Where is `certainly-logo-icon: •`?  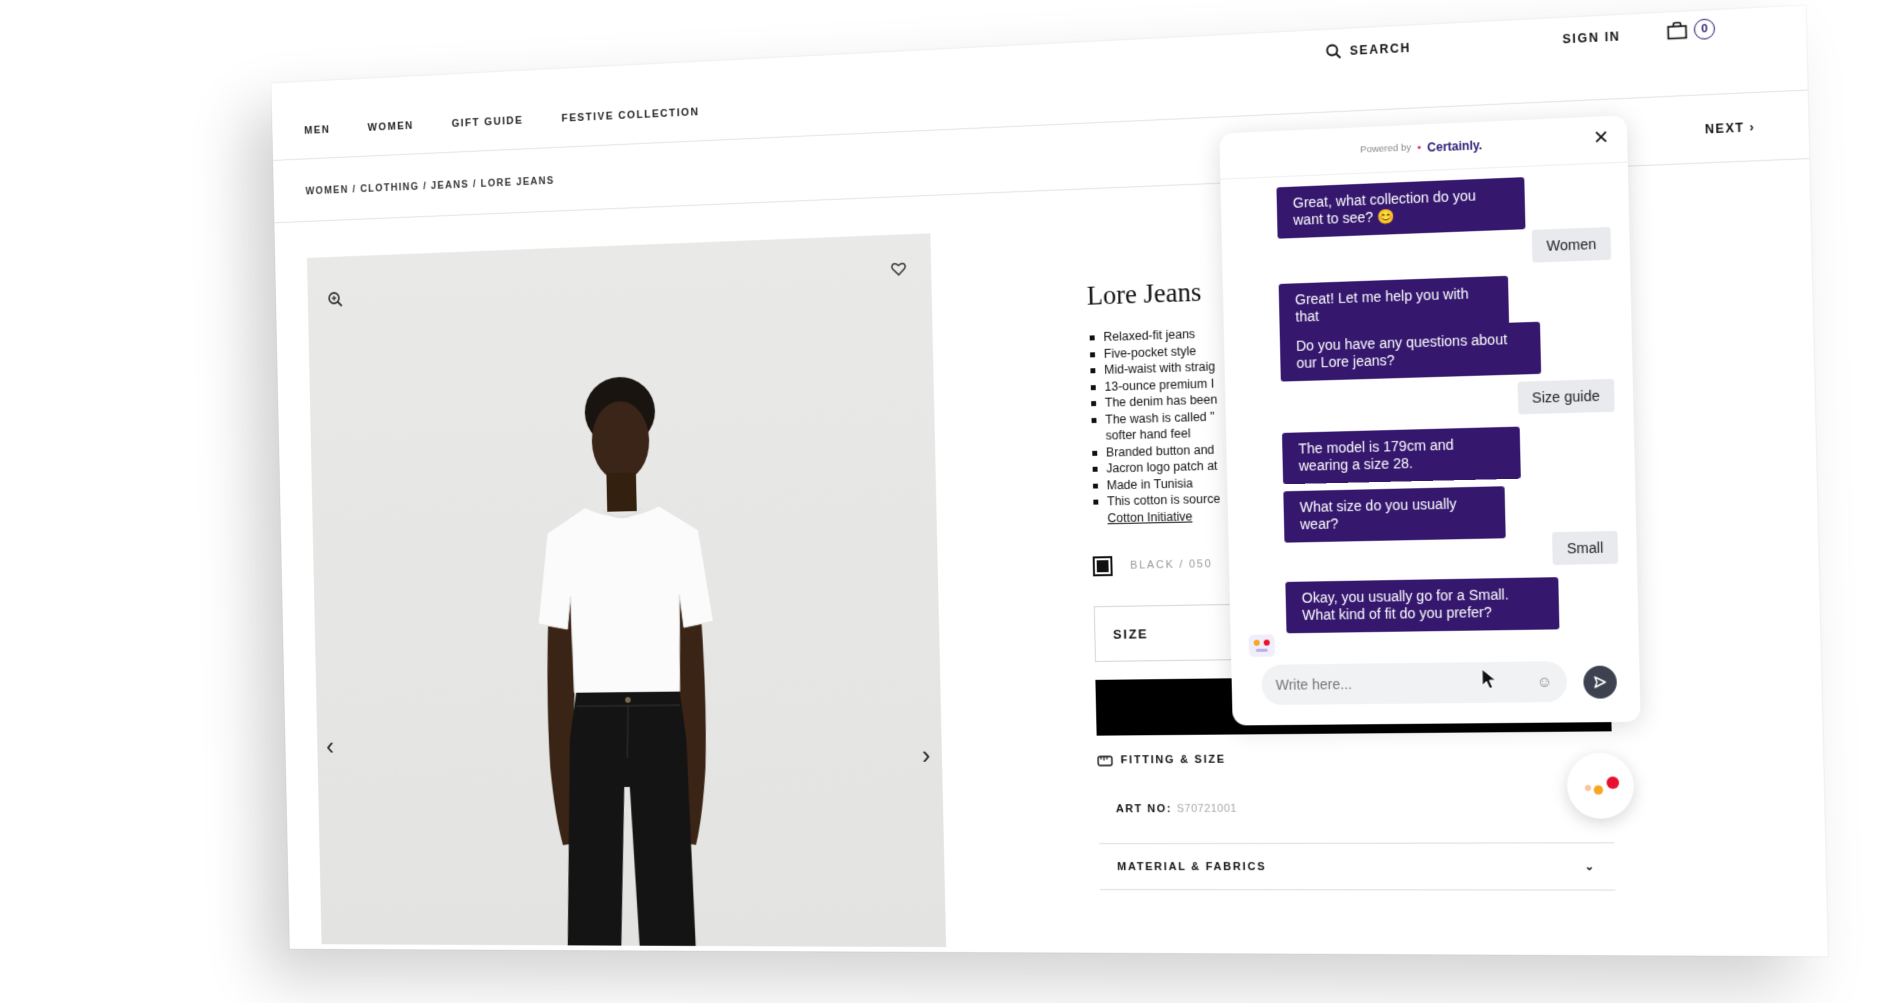
certainly-logo-icon: • is located at coordinates (1419, 147).